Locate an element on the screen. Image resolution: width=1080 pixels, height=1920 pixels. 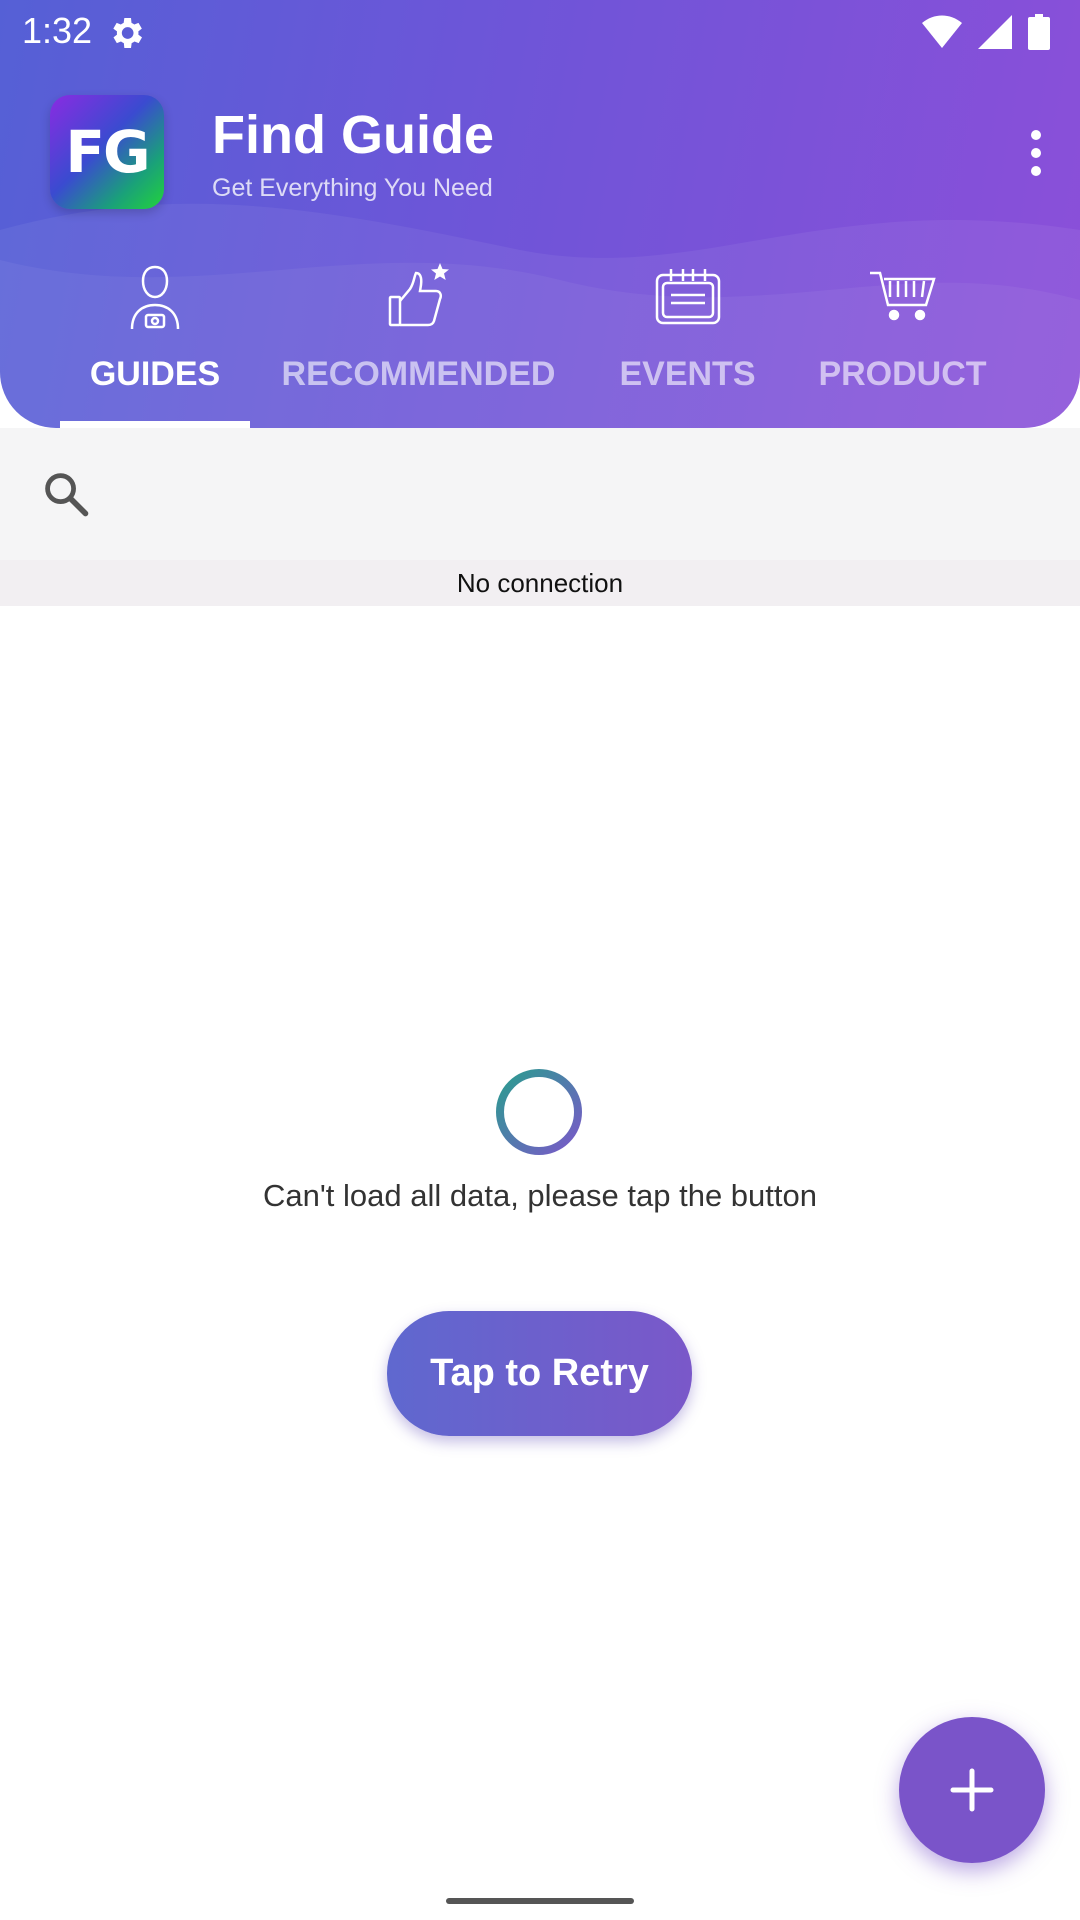
tab-label: GUIDES is located at coordinates (155, 374).